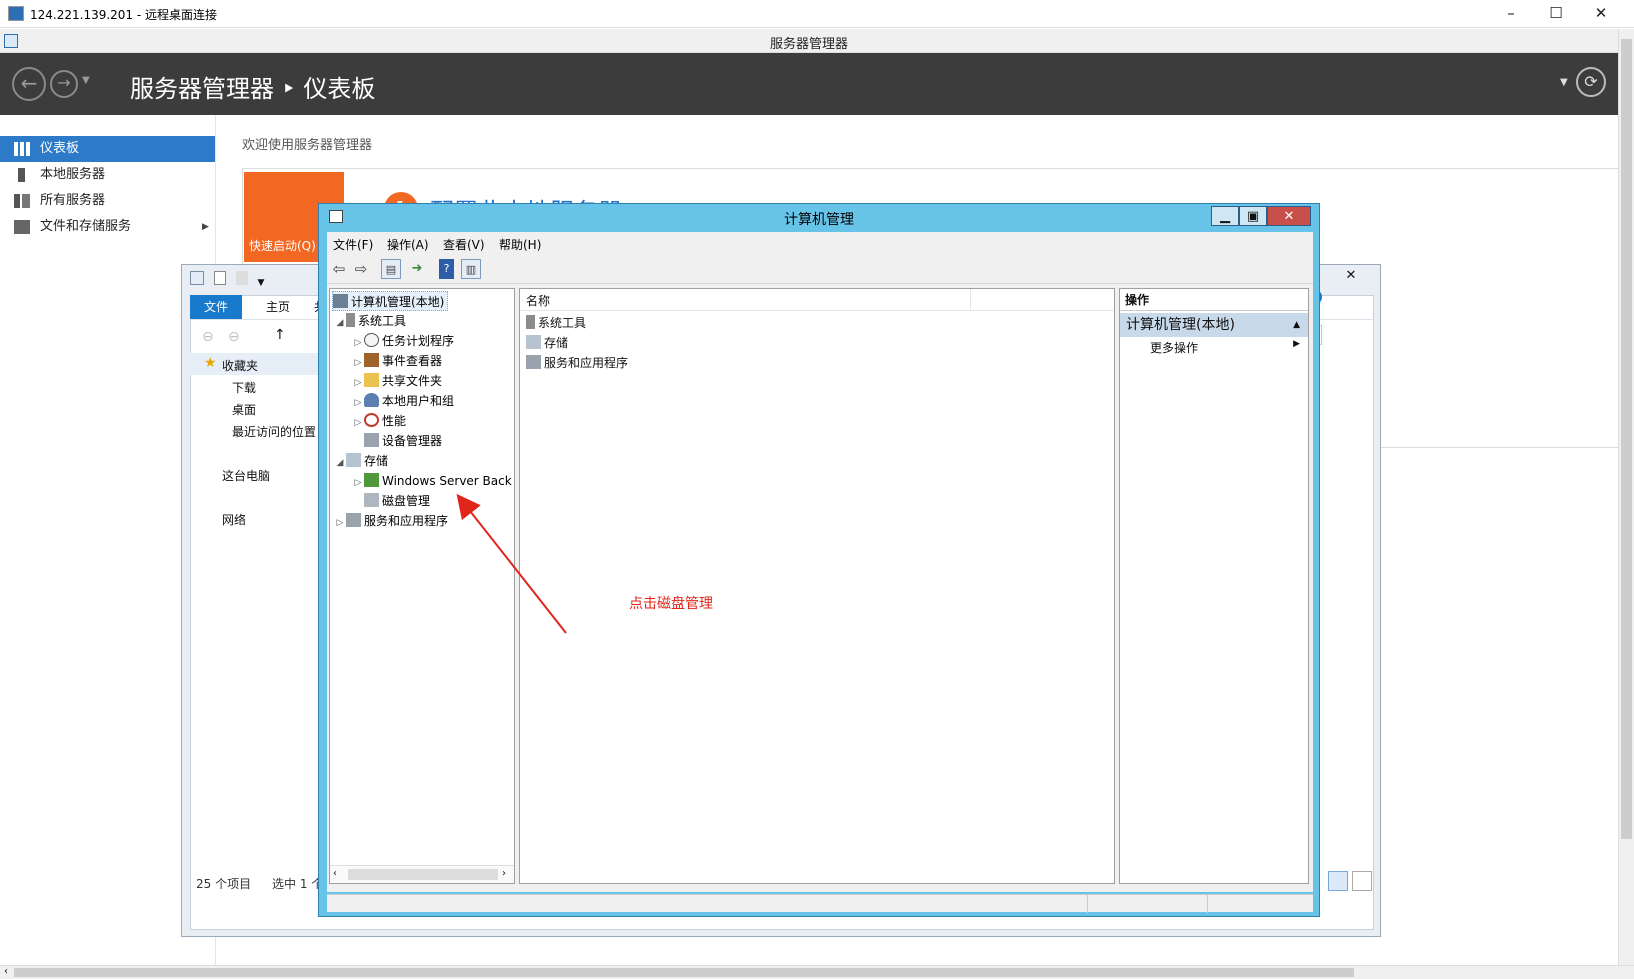 The image size is (1634, 979). What do you see at coordinates (6, 971) in the screenshot?
I see `scroll-left-icon: ‹` at bounding box center [6, 971].